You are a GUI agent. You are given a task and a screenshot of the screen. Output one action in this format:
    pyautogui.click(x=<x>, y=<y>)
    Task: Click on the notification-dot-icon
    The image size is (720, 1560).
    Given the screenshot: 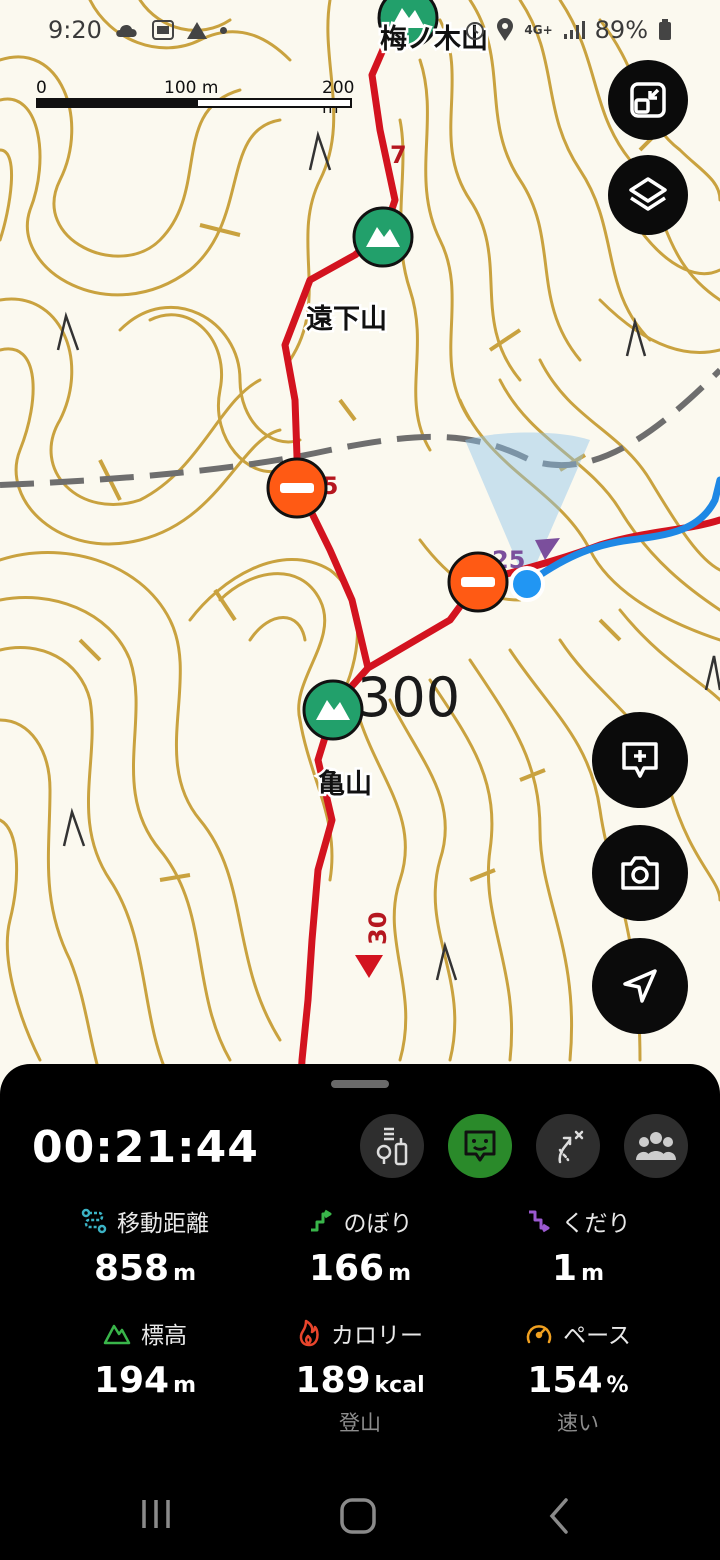 What is the action you would take?
    pyautogui.click(x=223, y=30)
    